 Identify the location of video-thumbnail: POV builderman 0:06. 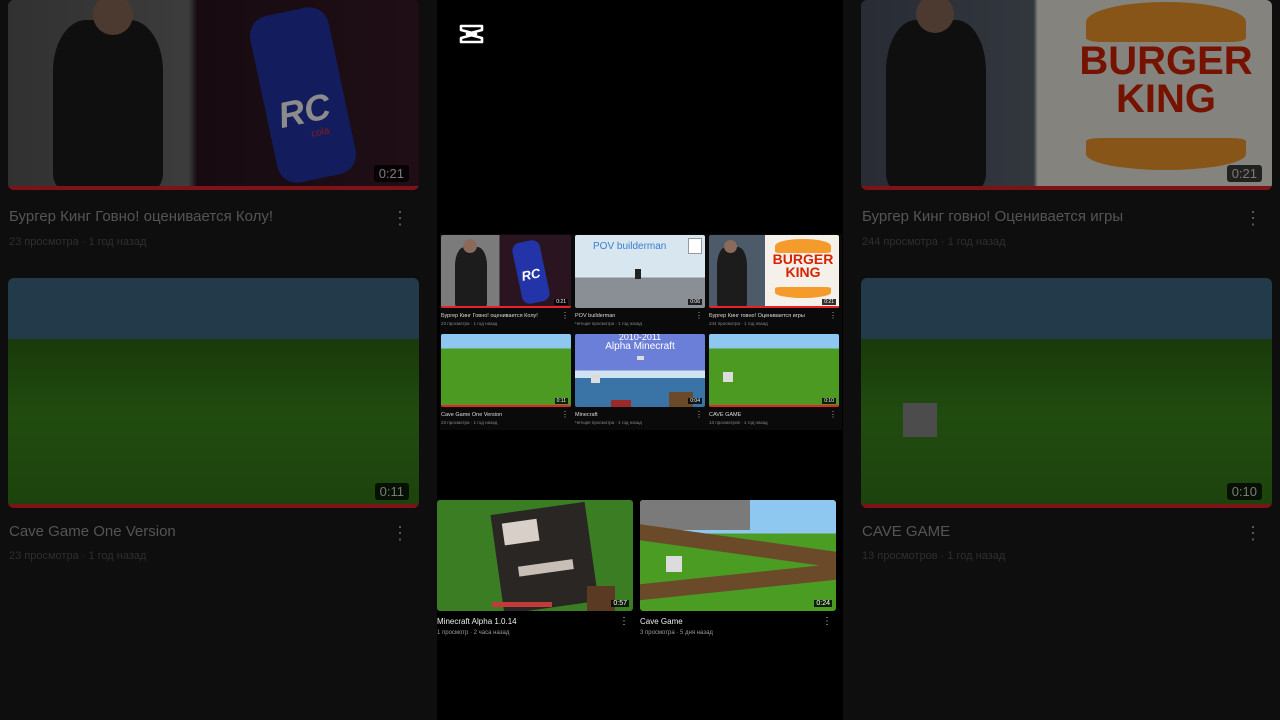
(640, 271).